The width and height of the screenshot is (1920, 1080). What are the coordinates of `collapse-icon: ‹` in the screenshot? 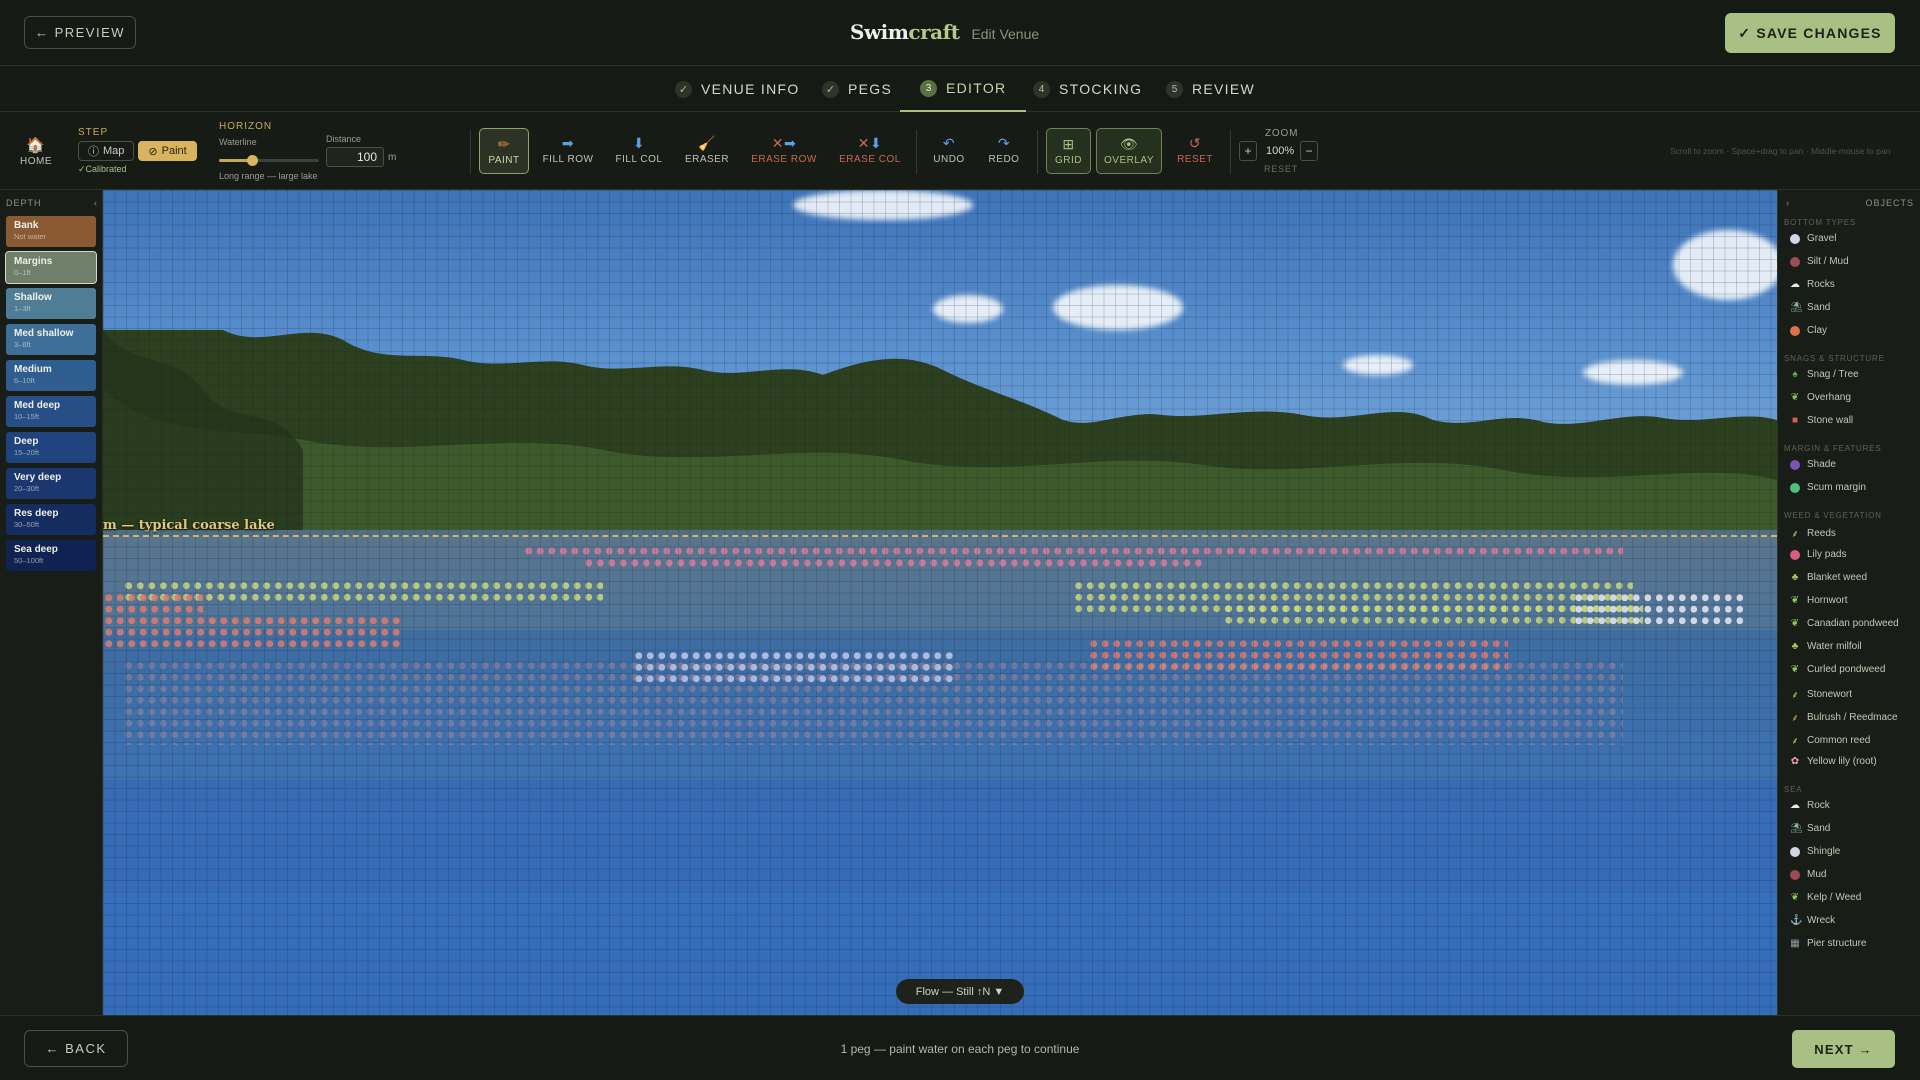 It's located at (96, 203).